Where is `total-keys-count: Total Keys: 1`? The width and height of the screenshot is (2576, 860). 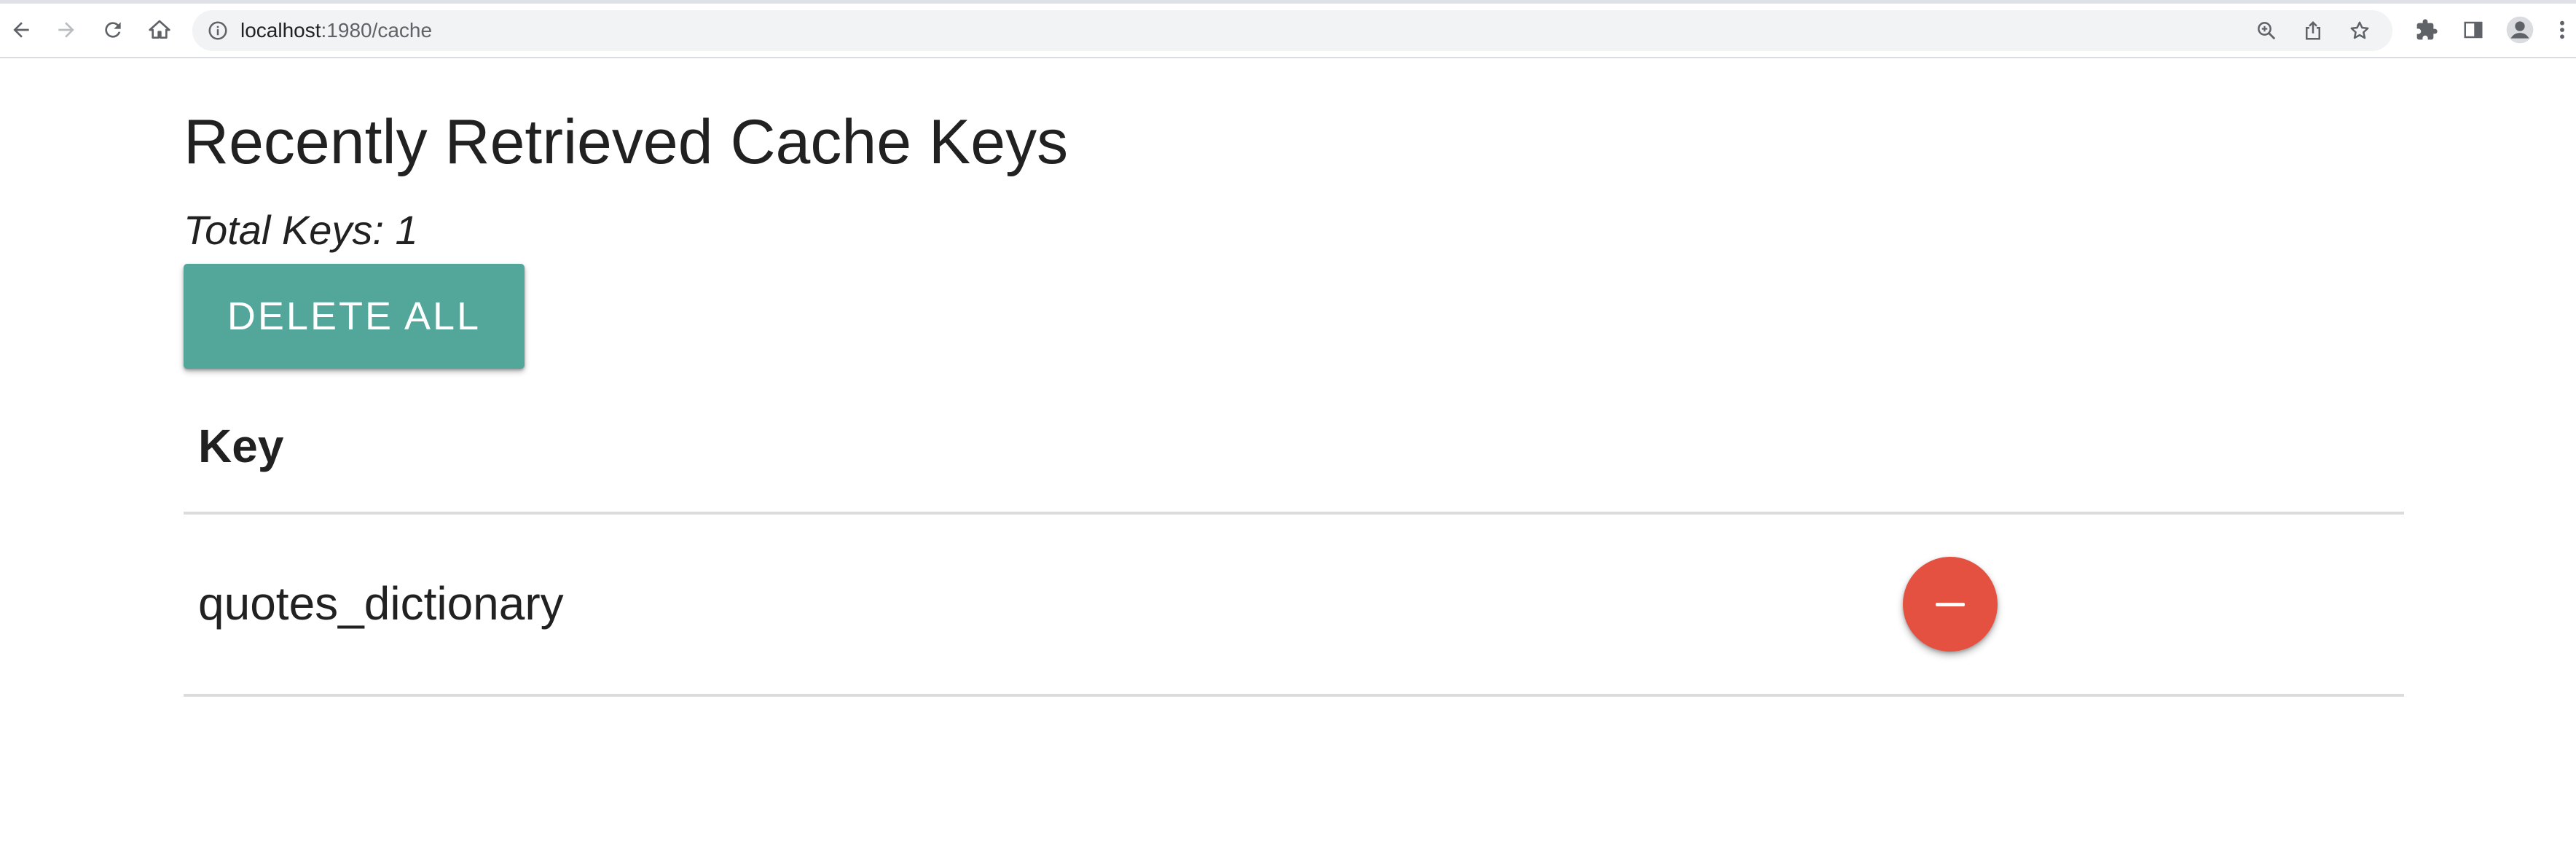 total-keys-count: Total Keys: 1 is located at coordinates (301, 230).